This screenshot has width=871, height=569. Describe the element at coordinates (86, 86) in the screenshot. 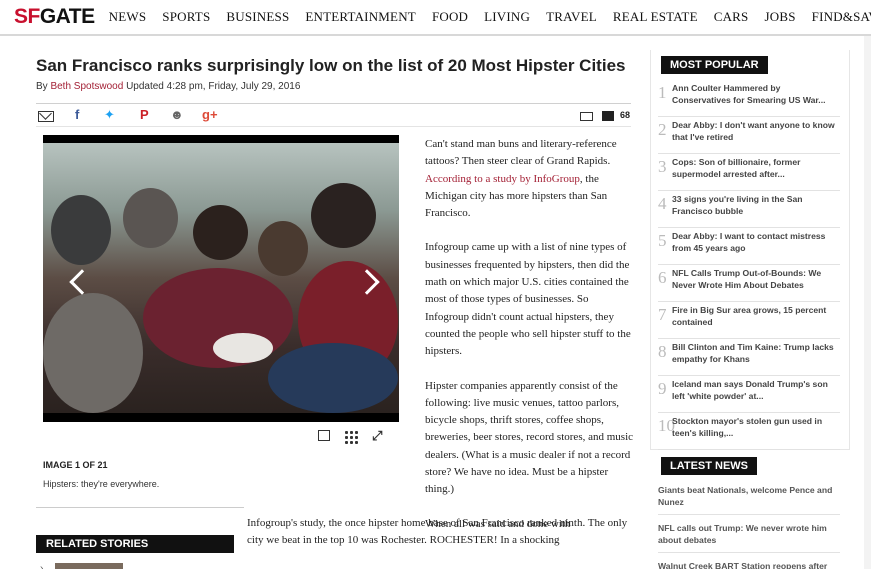

I see `author-link: Beth Spotswood` at that location.